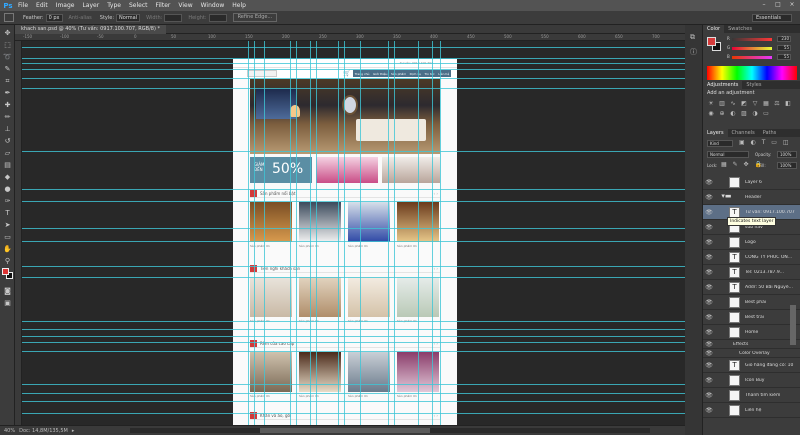  I want to click on brush-tool-icon: ✏, so click(7, 117).